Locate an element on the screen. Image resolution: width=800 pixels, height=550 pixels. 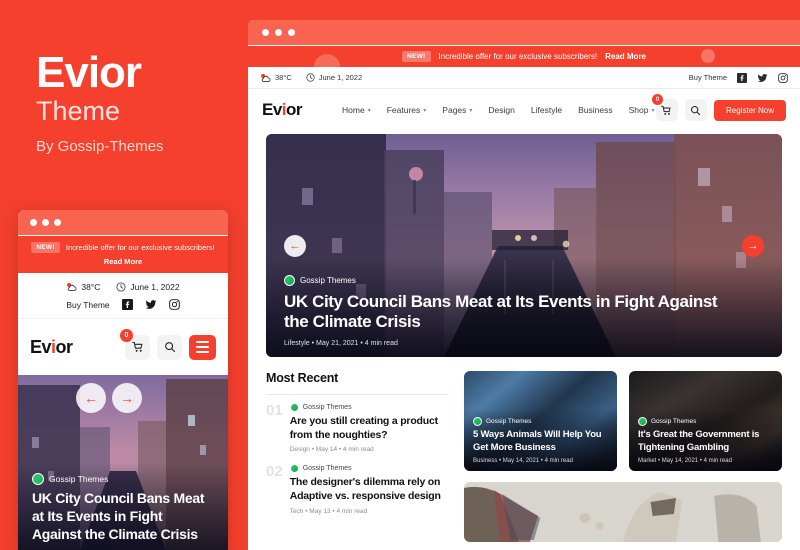
nav-item-features: Features ▾ is located at coordinates (407, 110).